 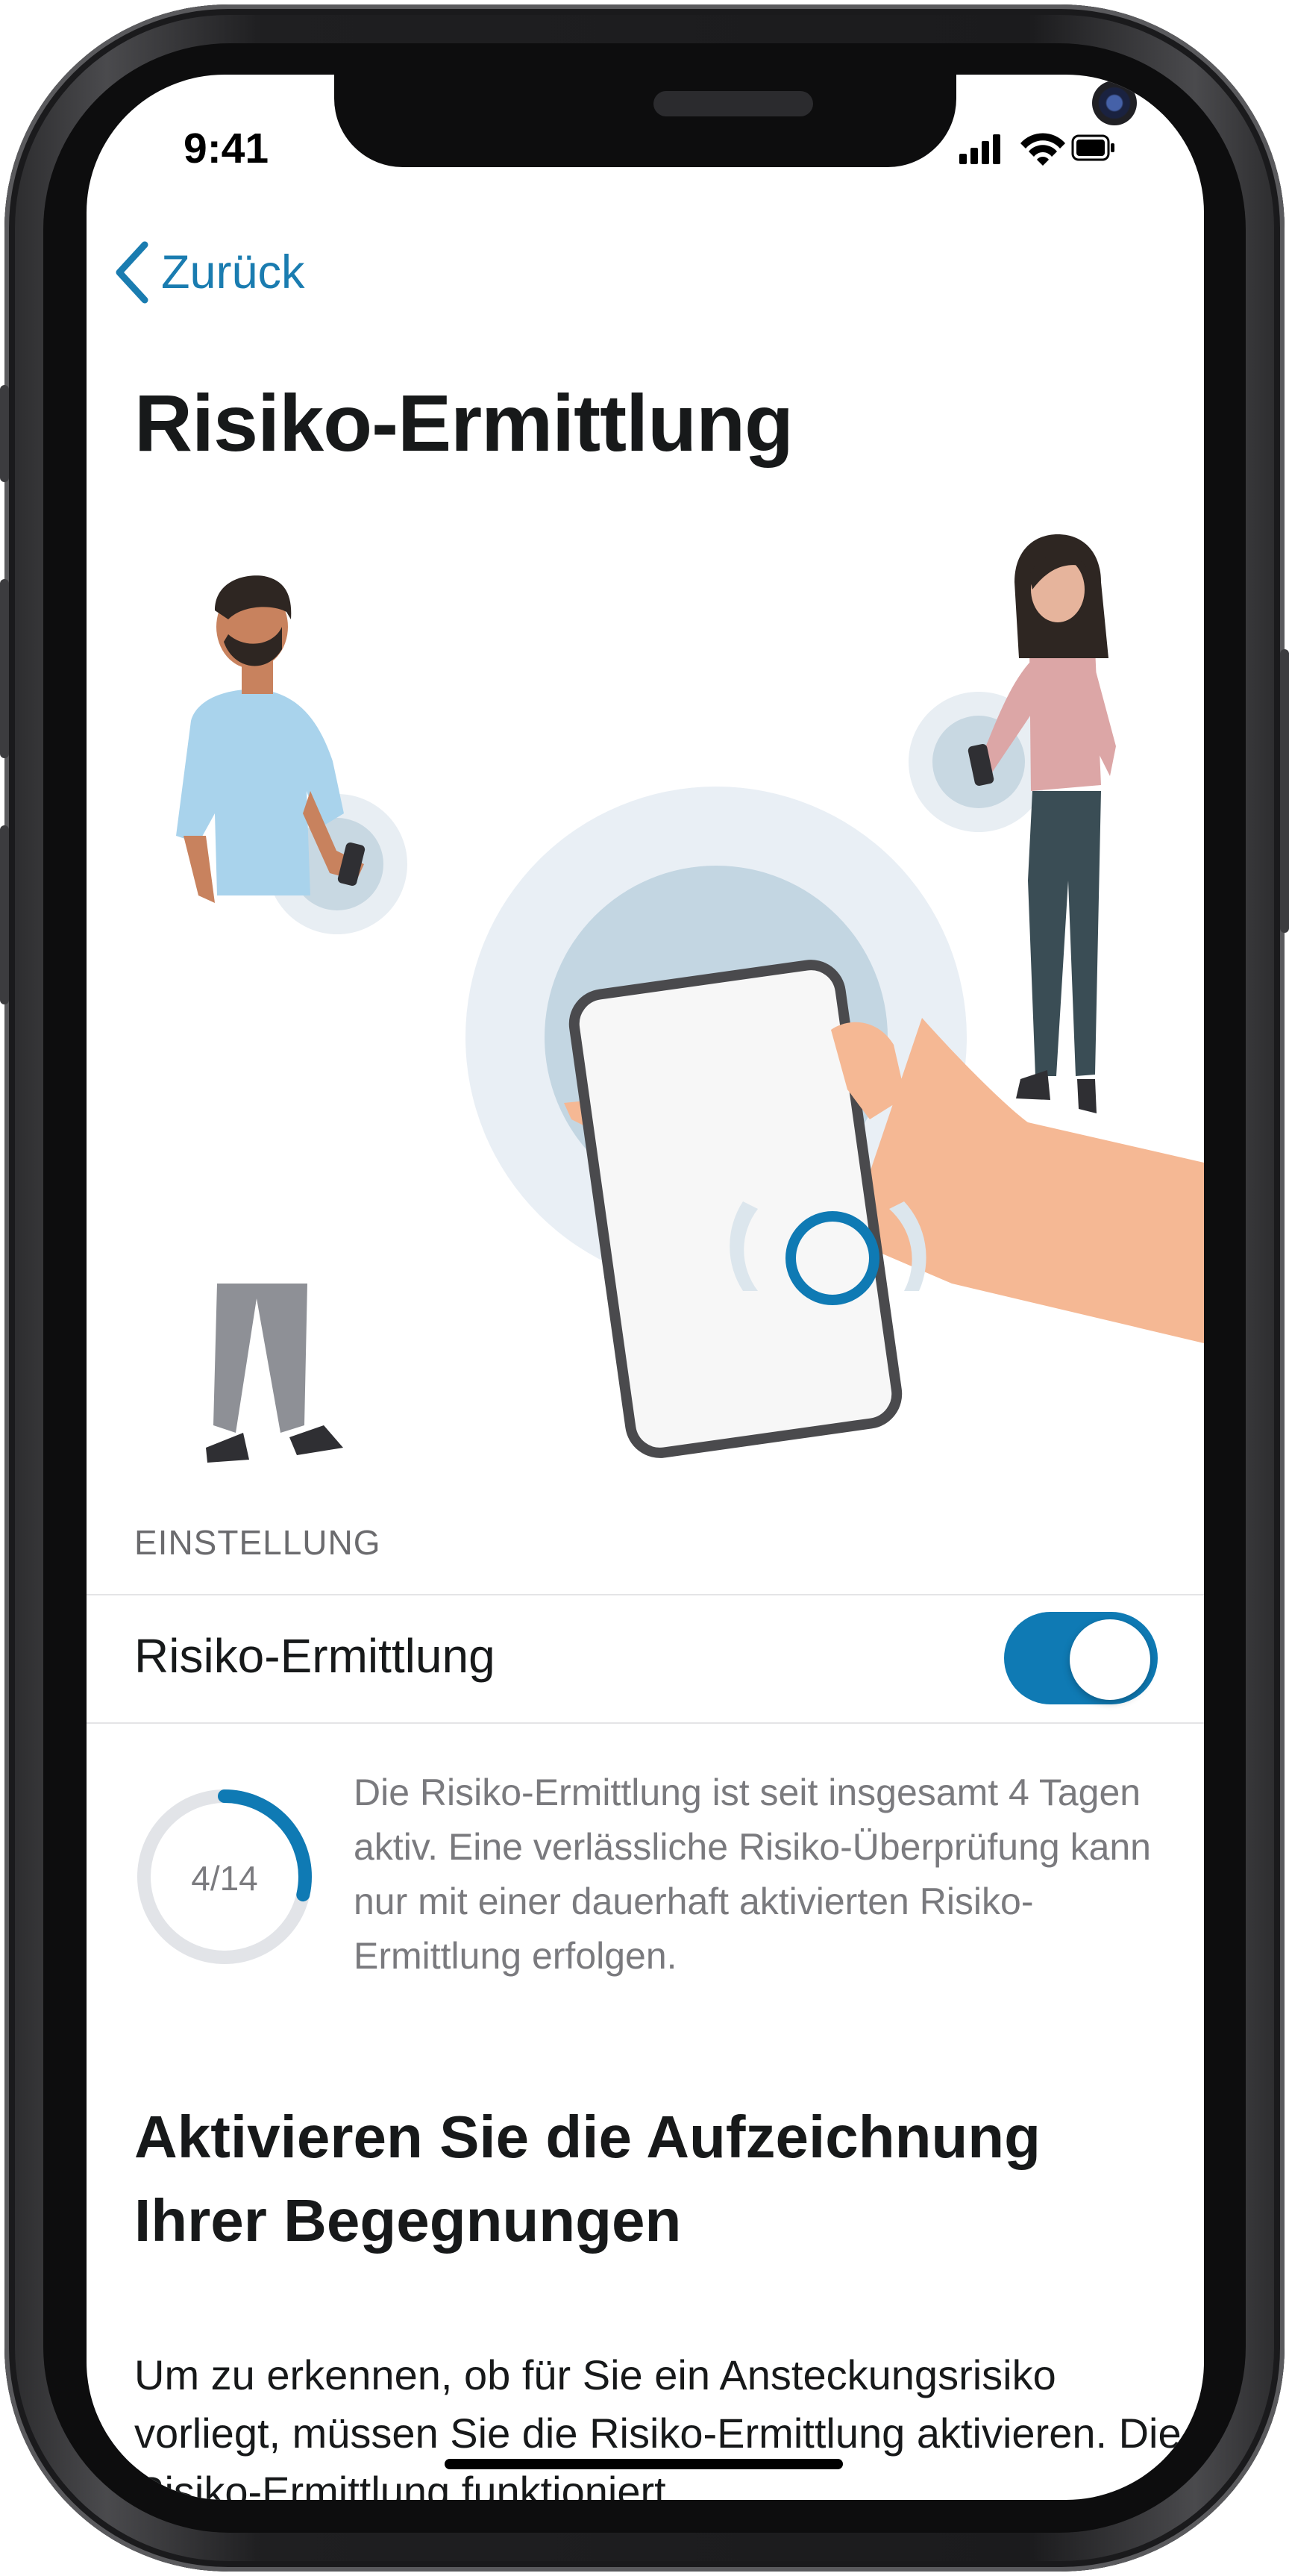 I want to click on status-icons, so click(x=1036, y=149).